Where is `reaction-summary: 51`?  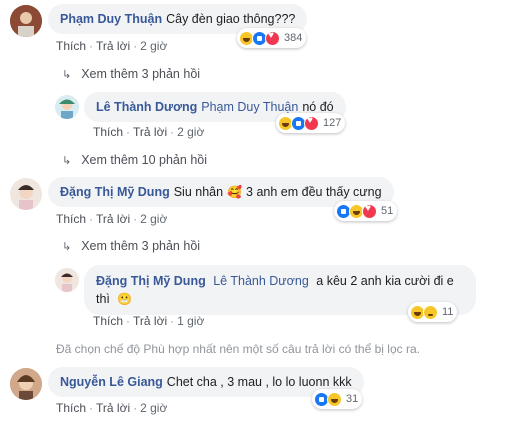
reaction-summary: 51 is located at coordinates (366, 211).